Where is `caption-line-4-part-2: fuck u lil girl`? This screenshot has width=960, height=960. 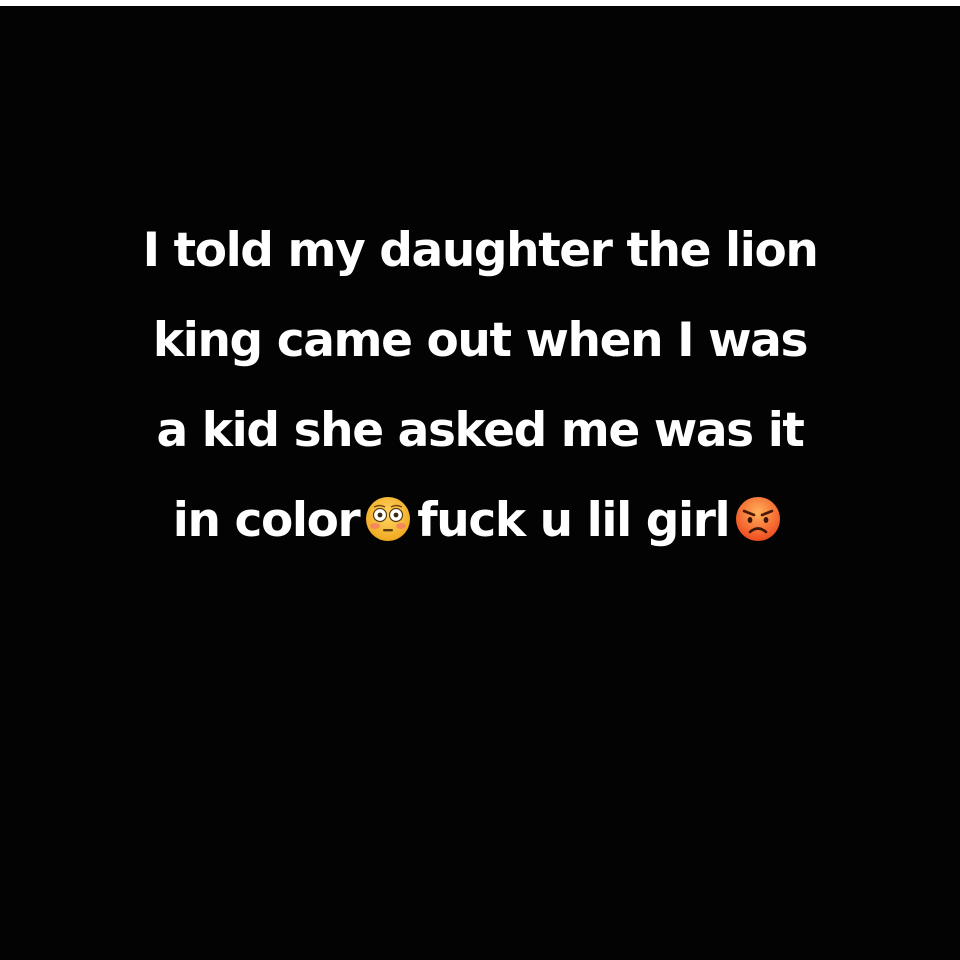
caption-line-4-part-2: fuck u lil girl is located at coordinates (573, 520).